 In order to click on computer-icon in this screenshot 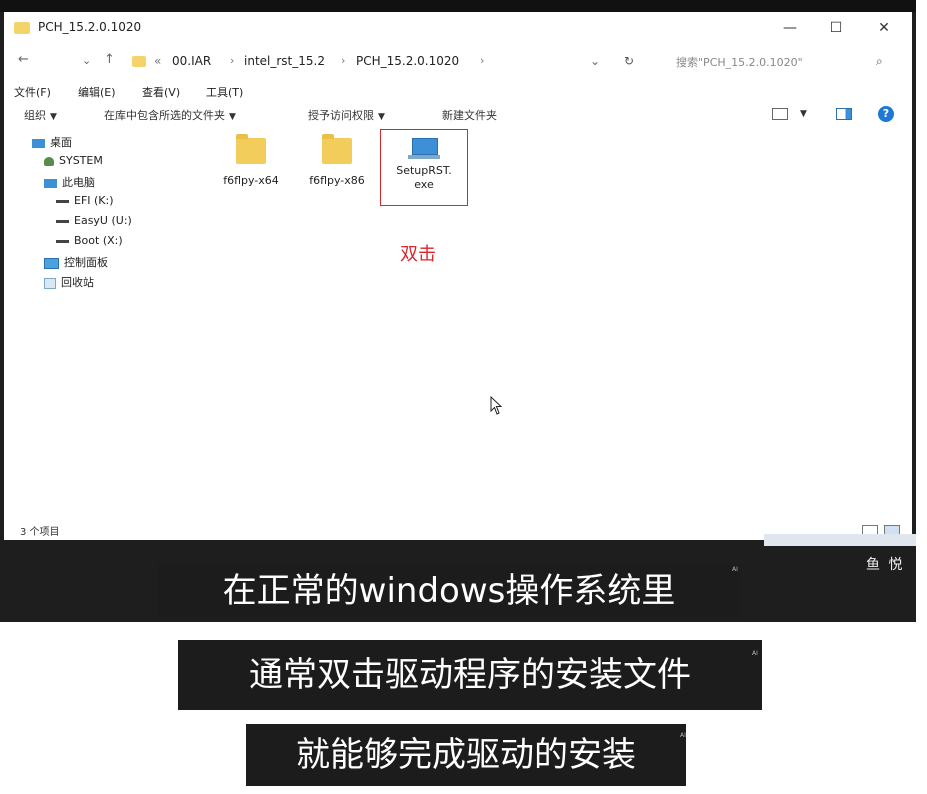, I will do `click(50, 183)`.